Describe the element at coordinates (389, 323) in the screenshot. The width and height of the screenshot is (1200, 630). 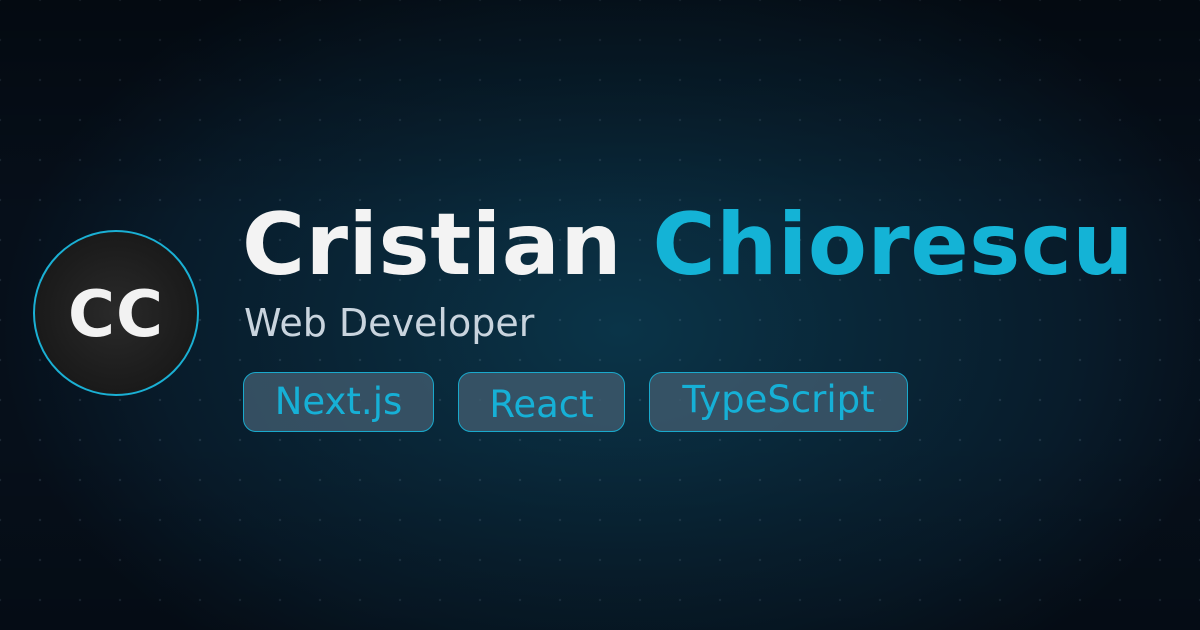
I see `job-title: Web Developer` at that location.